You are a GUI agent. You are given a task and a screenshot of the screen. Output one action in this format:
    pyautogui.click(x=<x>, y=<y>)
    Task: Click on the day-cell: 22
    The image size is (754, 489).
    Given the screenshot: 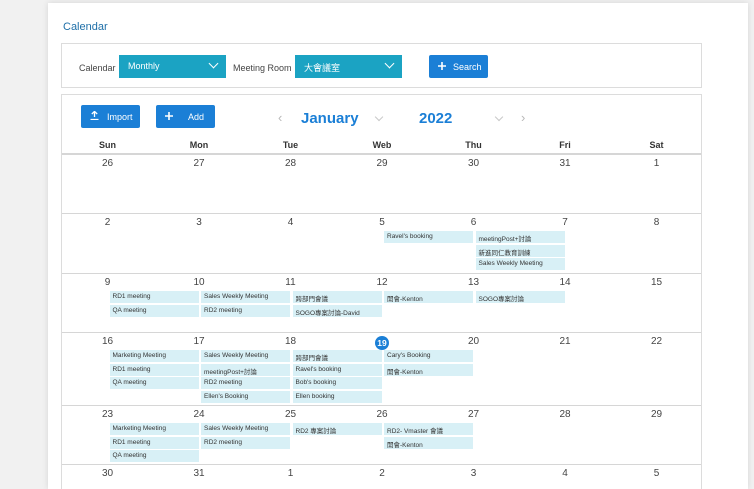 What is the action you would take?
    pyautogui.click(x=656, y=341)
    